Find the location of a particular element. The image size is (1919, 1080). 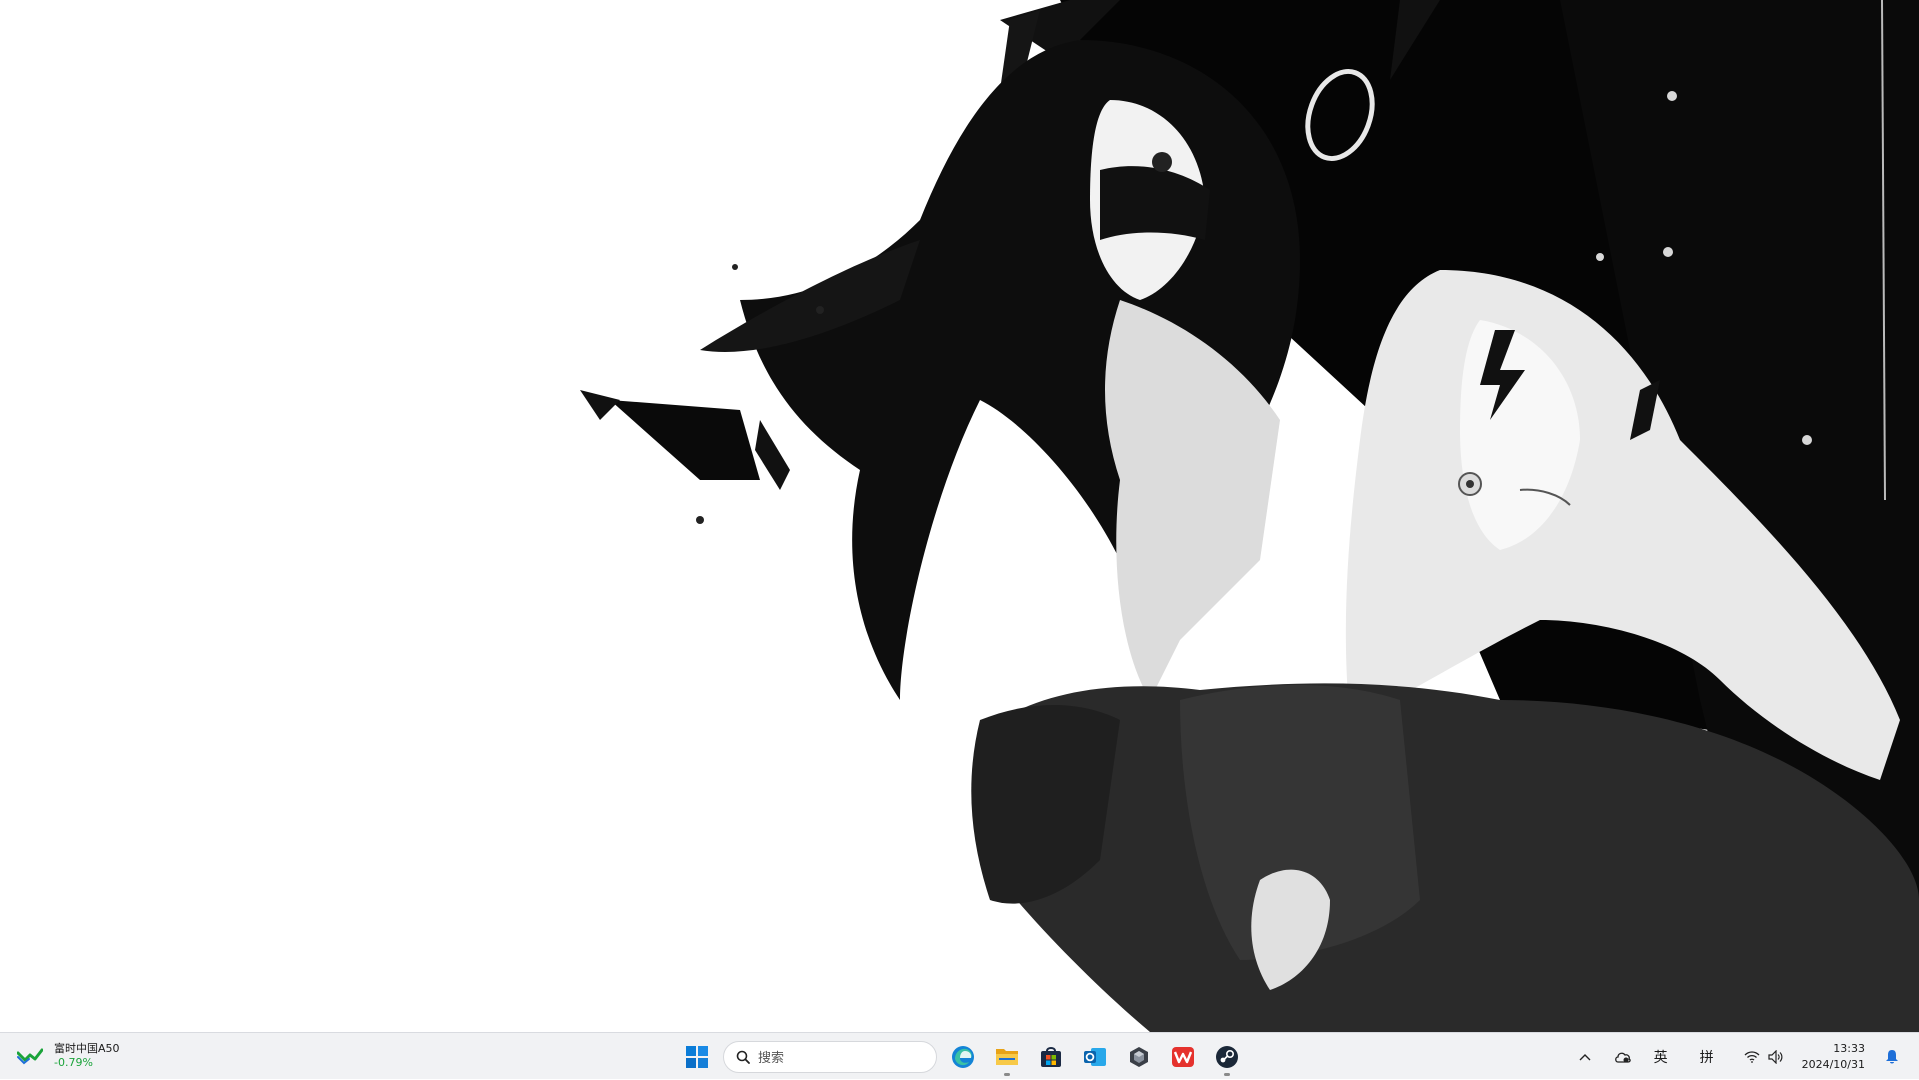

taskbar: 富时中国A50 -0.79% 搜索 英 拼 13:33 2024/10/31 is located at coordinates (959, 1055).